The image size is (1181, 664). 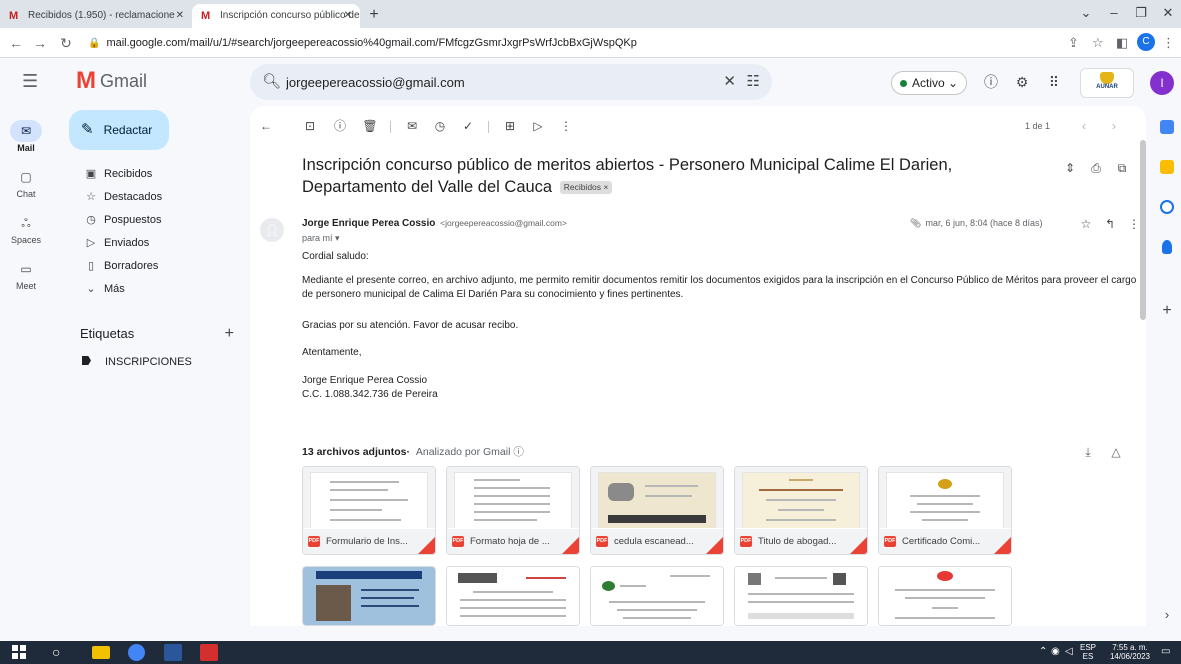 What do you see at coordinates (40, 43) in the screenshot?
I see `forward-icon: →` at bounding box center [40, 43].